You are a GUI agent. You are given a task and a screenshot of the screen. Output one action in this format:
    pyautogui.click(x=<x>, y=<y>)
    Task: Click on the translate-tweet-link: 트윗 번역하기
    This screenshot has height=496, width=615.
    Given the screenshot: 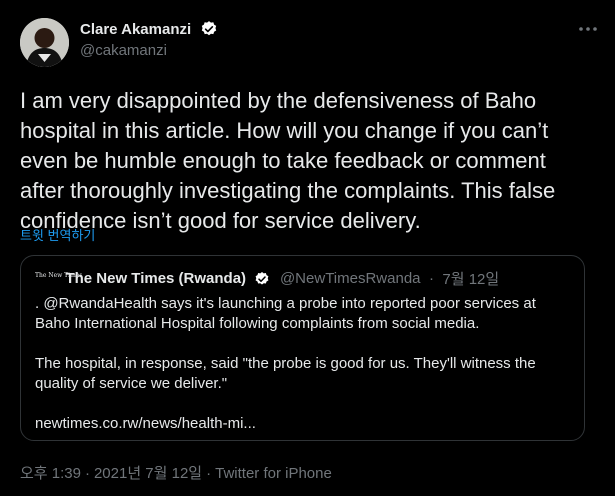 What is the action you would take?
    pyautogui.click(x=57, y=234)
    